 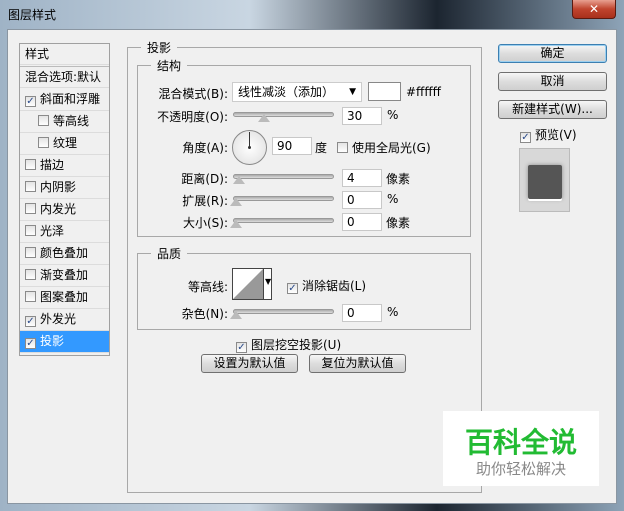 I want to click on window-title: 图层样式, so click(x=32, y=15).